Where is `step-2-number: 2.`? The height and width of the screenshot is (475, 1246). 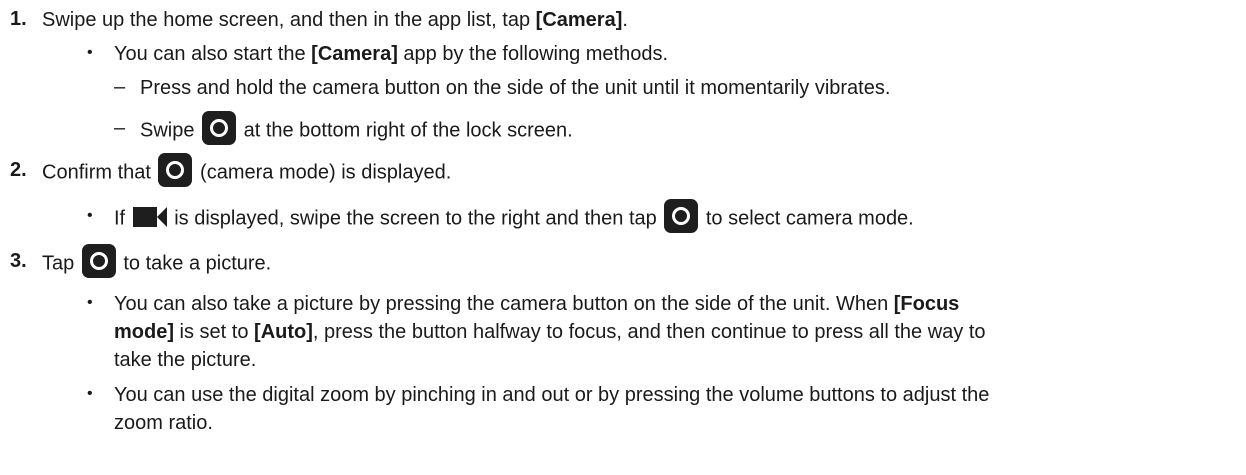 step-2-number: 2. is located at coordinates (18, 170).